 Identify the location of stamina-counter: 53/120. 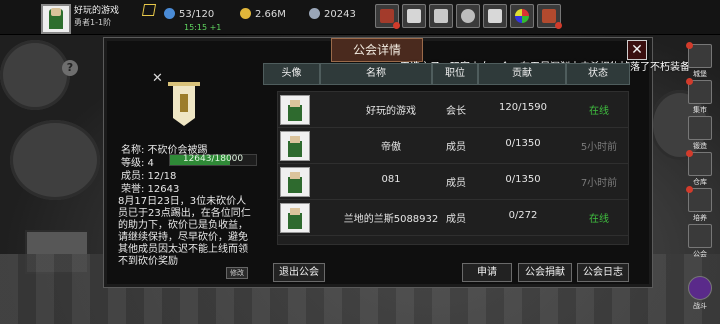
(189, 14).